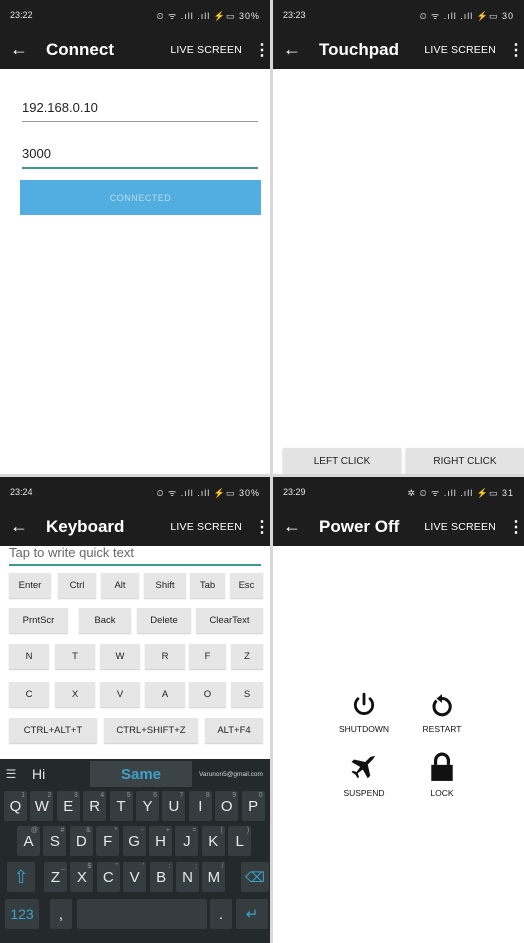 Image resolution: width=524 pixels, height=943 pixels. What do you see at coordinates (38, 620) in the screenshot?
I see `key-prntscr-button: PrntScr` at bounding box center [38, 620].